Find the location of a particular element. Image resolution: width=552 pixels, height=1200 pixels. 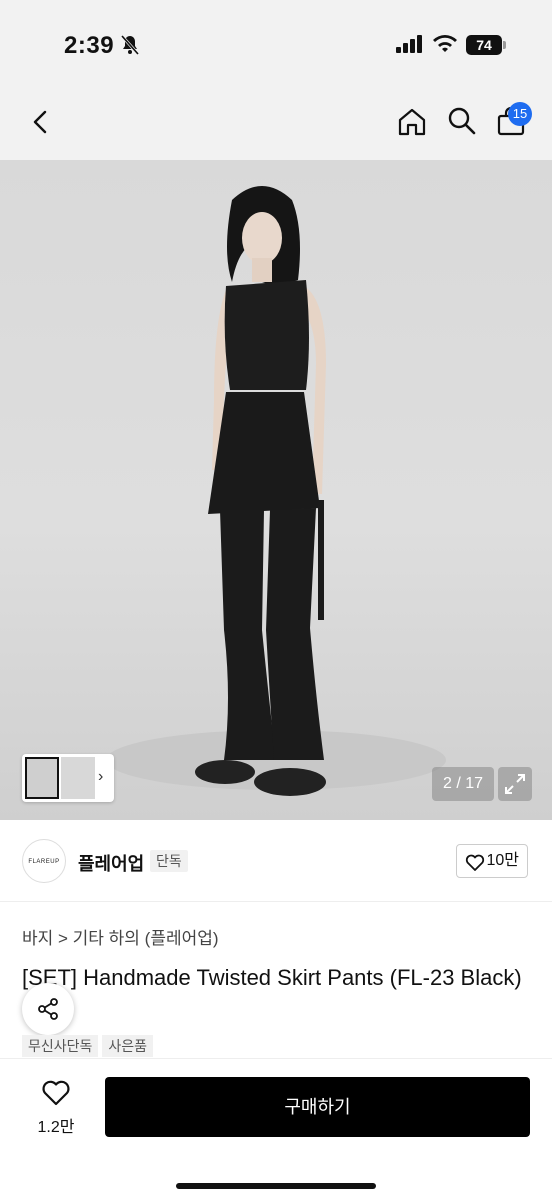

chevron-right-icon: › is located at coordinates (100, 777).